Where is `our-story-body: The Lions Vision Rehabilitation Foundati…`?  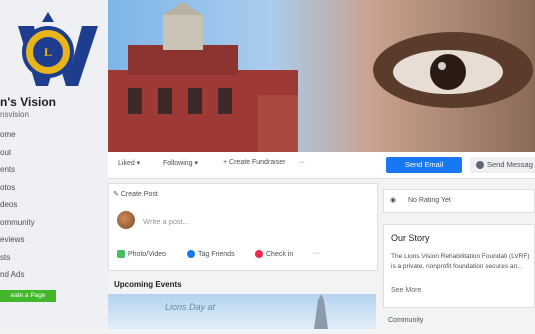
our-story-body: The Lions Vision Rehabilitation Foundati… is located at coordinates (460, 261).